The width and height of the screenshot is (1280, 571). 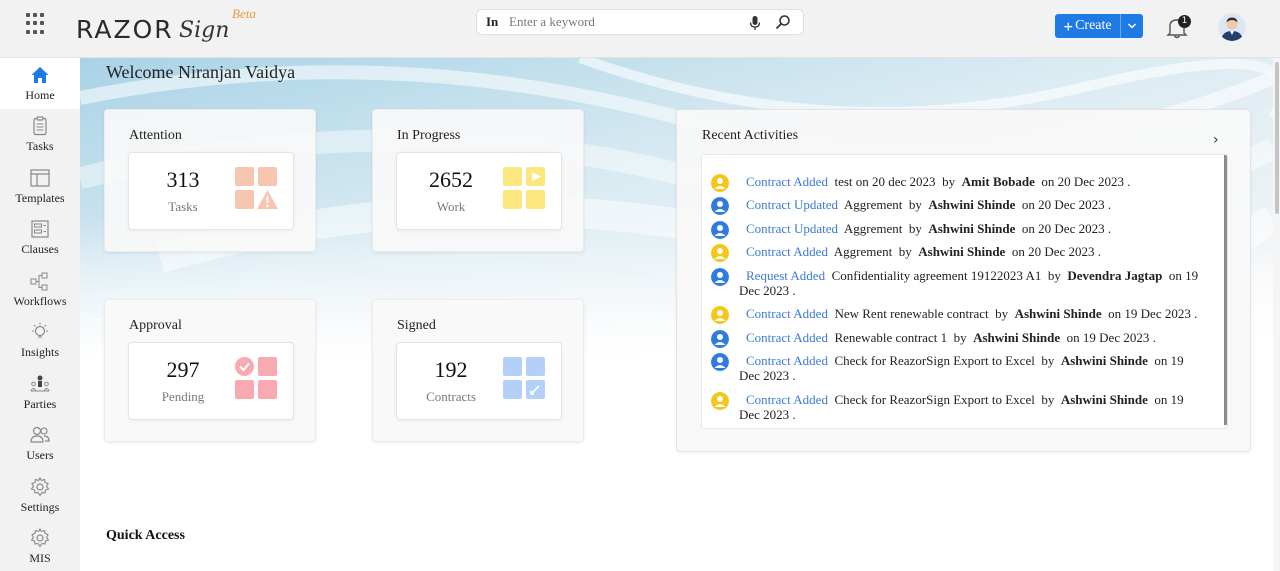 What do you see at coordinates (937, 275) in the screenshot?
I see `activity-subject: Confidentiality agreement 19122023 A1` at bounding box center [937, 275].